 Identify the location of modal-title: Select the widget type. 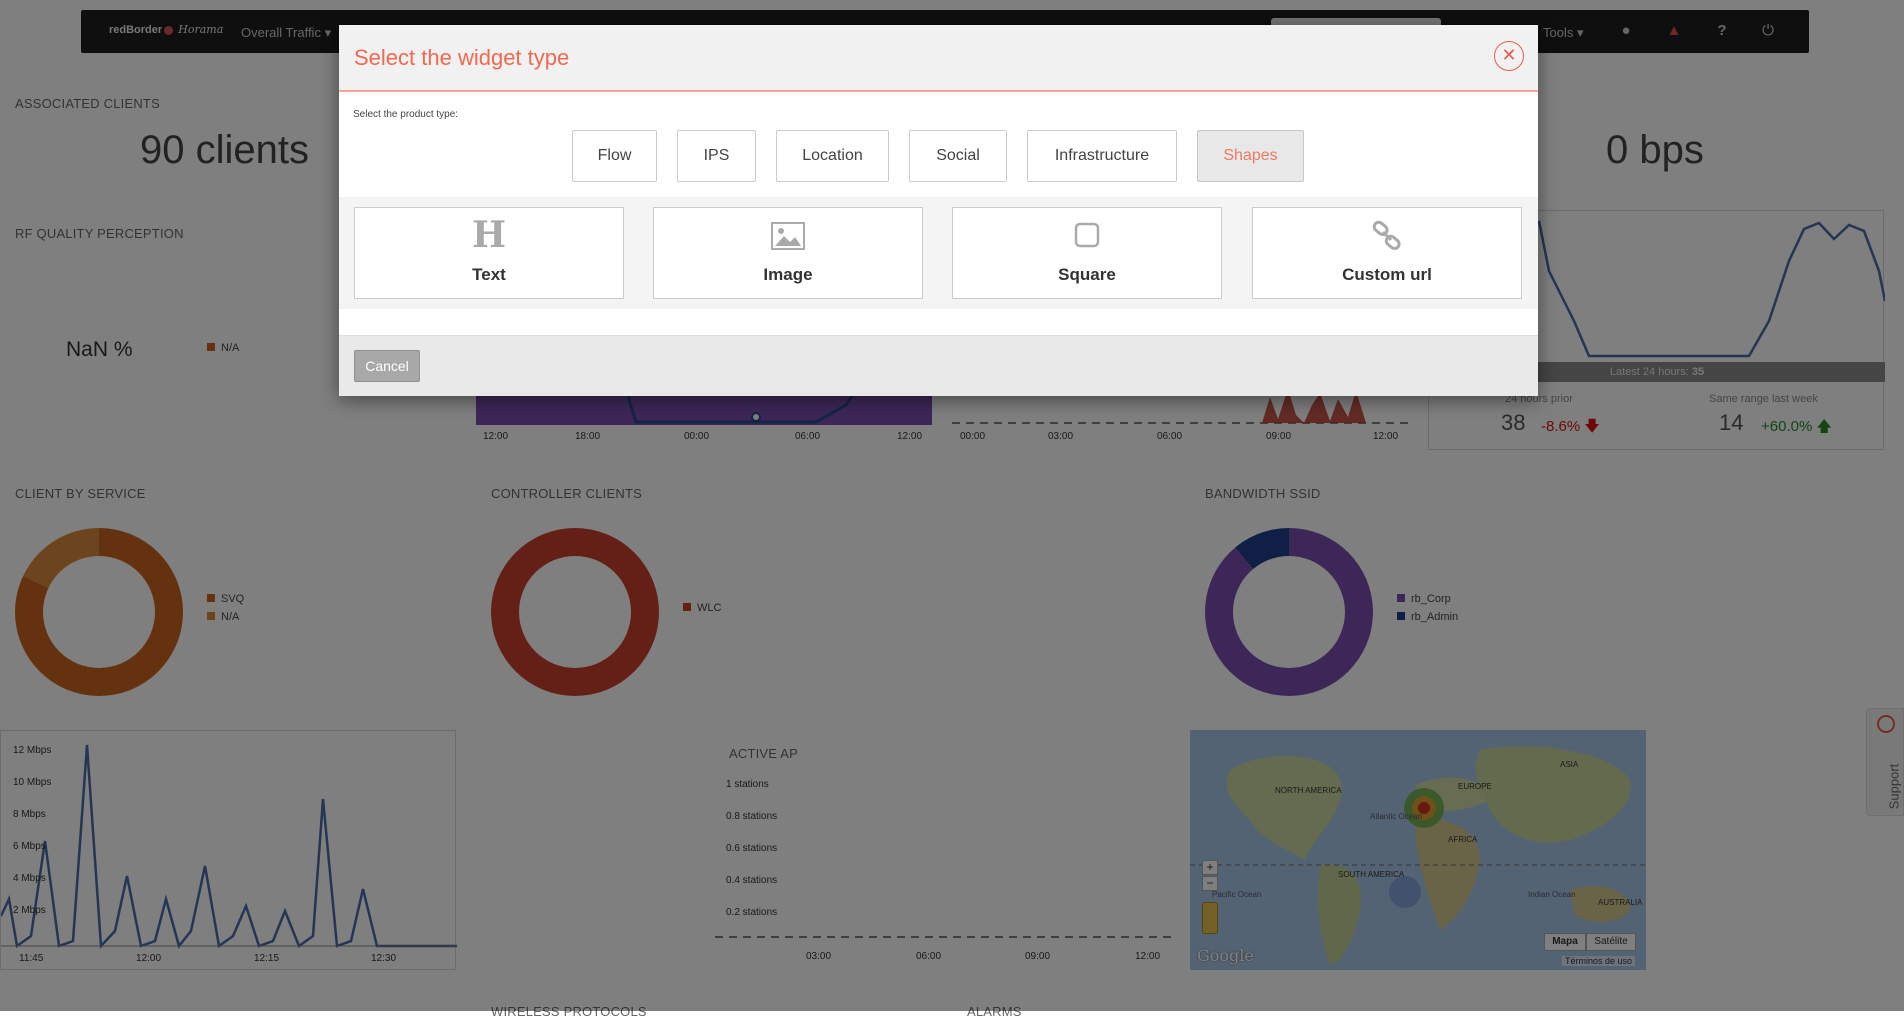
(462, 57).